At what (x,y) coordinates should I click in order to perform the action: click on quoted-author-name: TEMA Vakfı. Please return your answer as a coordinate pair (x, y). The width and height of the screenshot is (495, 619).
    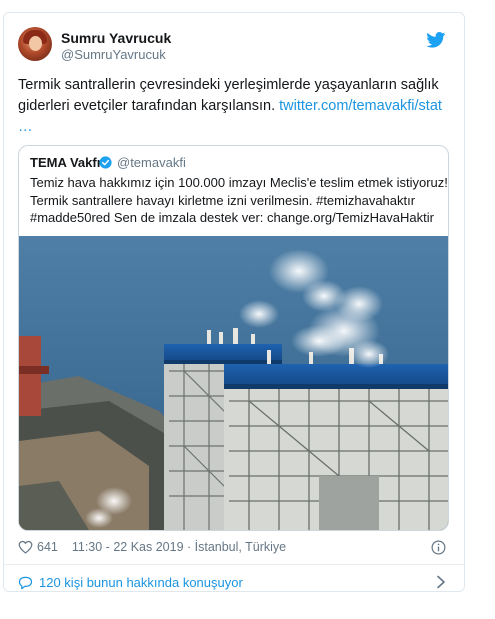
    Looking at the image, I should click on (65, 162).